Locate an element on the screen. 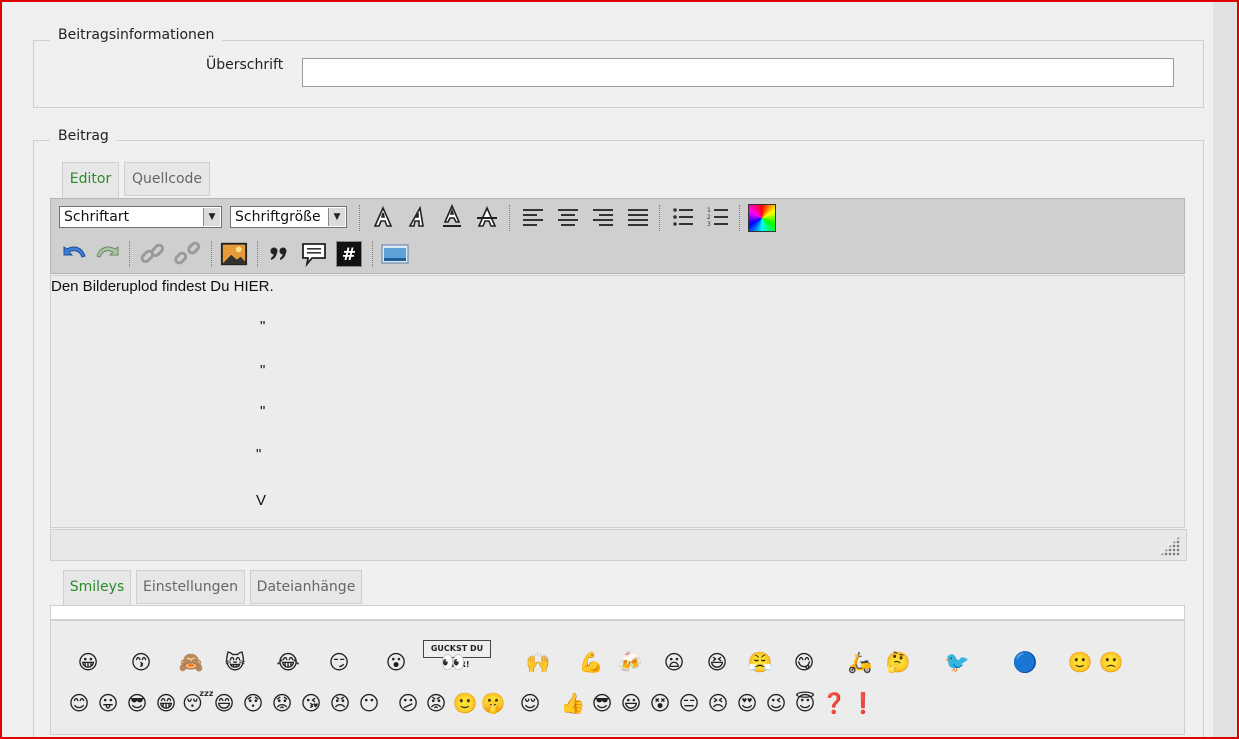 Image resolution: width=1239 pixels, height=739 pixels. undo-icon is located at coordinates (74, 254).